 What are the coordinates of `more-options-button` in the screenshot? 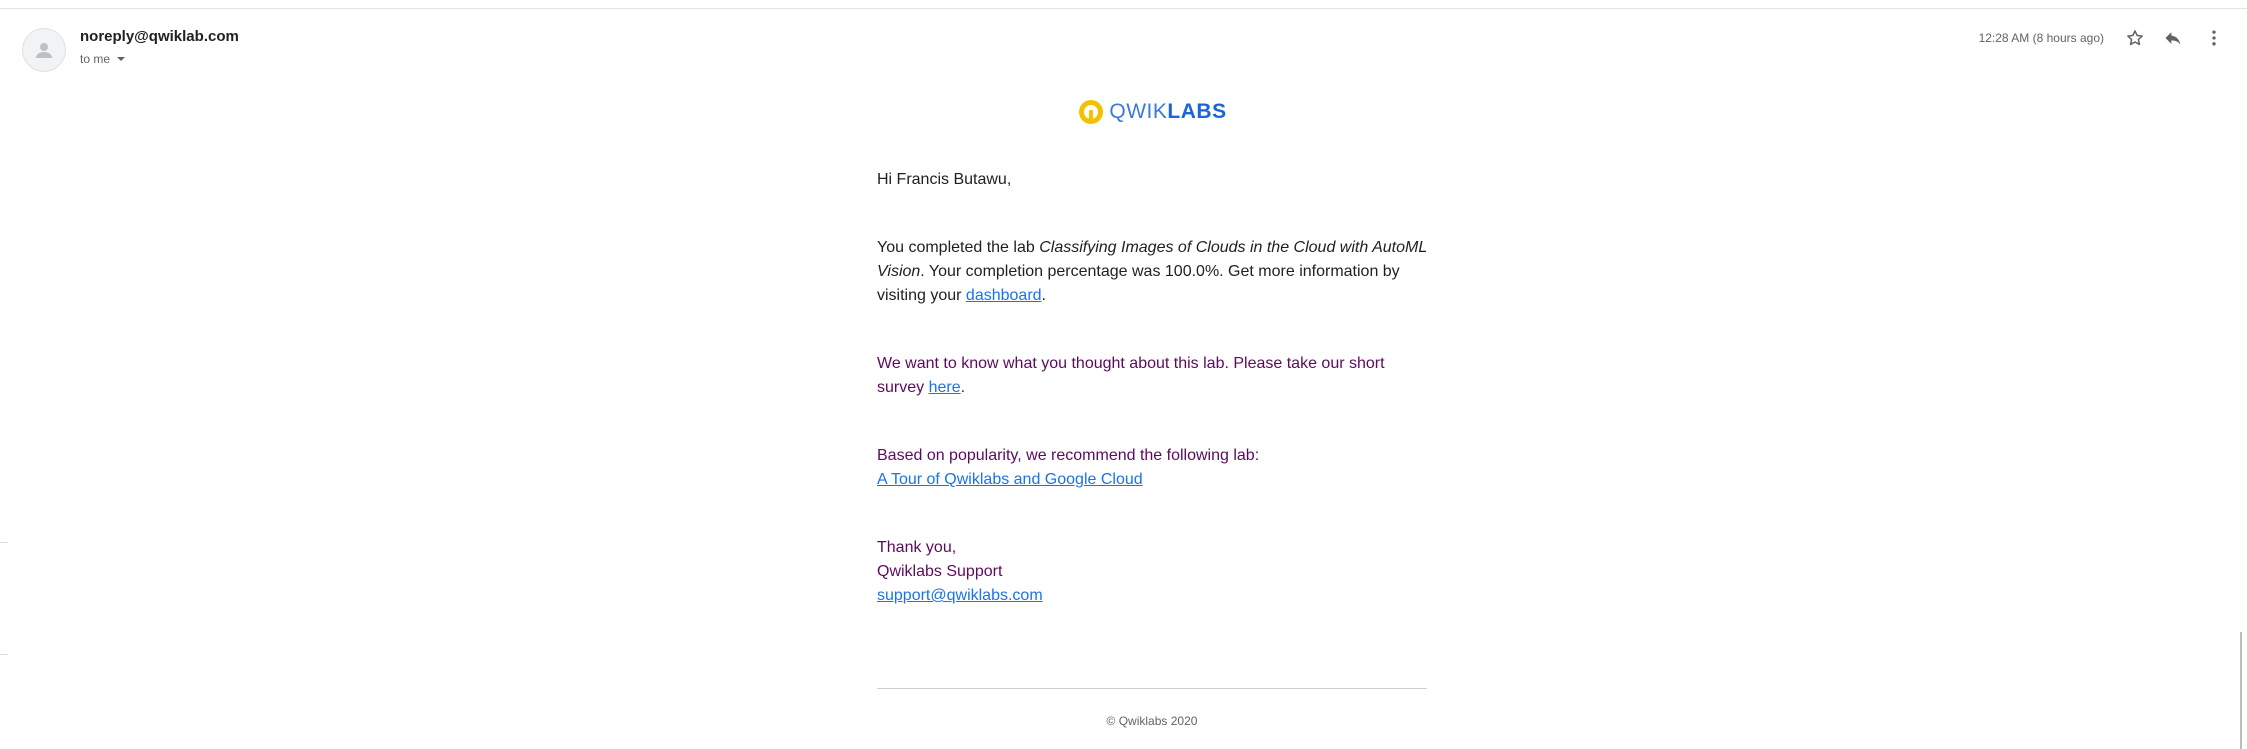 It's located at (2214, 38).